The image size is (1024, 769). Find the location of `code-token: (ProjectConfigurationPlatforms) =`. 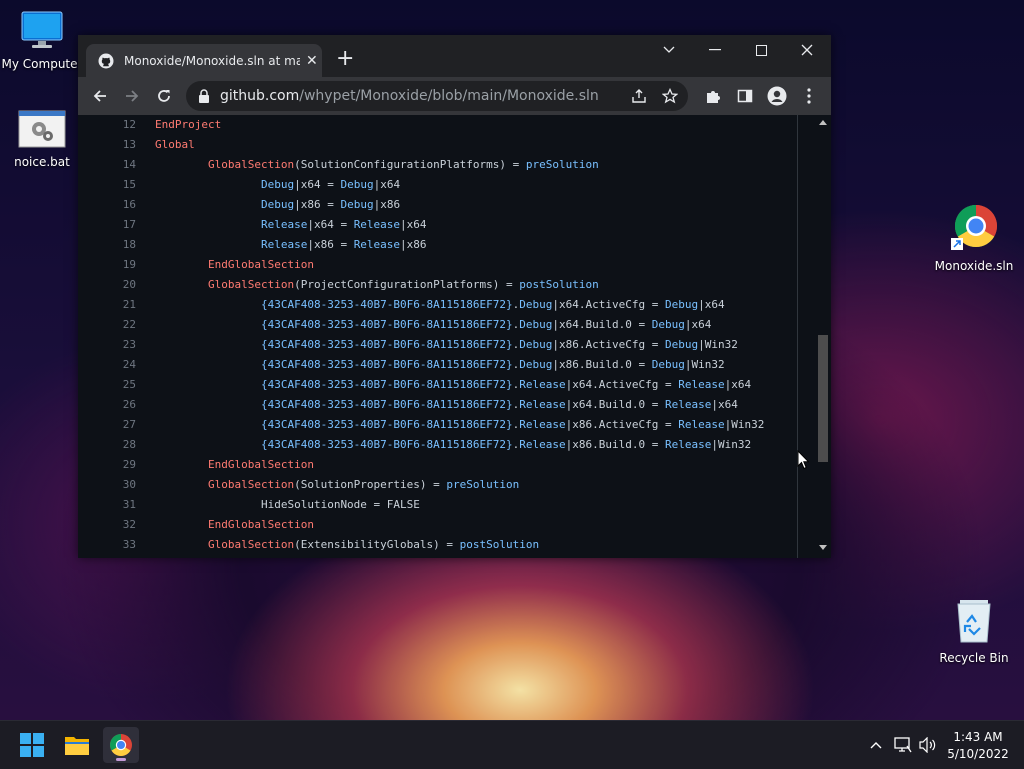

code-token: (ProjectConfigurationPlatforms) = is located at coordinates (407, 284).